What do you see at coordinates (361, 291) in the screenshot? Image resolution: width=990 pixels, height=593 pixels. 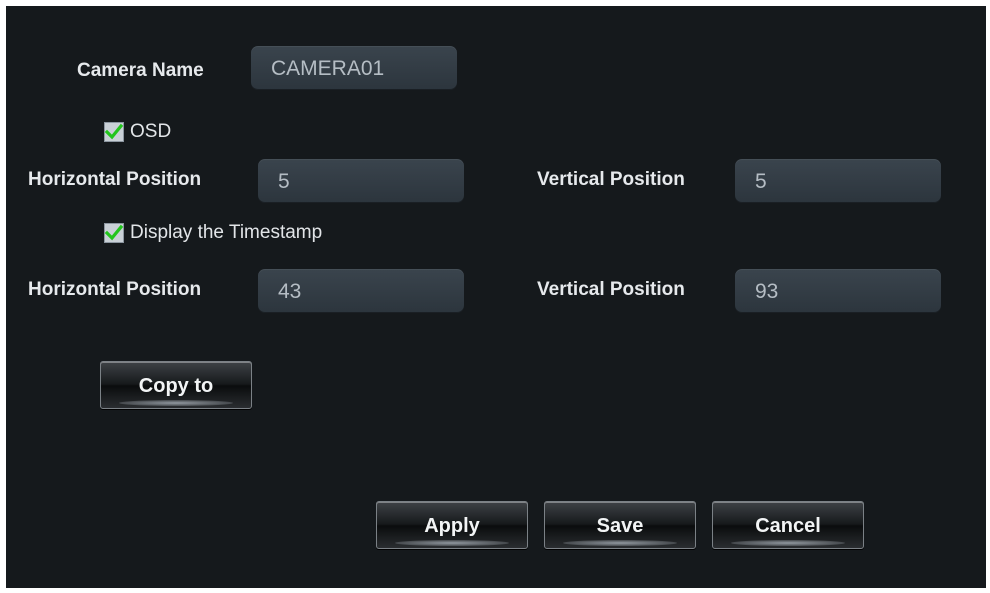 I see `timestamp-horizontal-position-input: 43` at bounding box center [361, 291].